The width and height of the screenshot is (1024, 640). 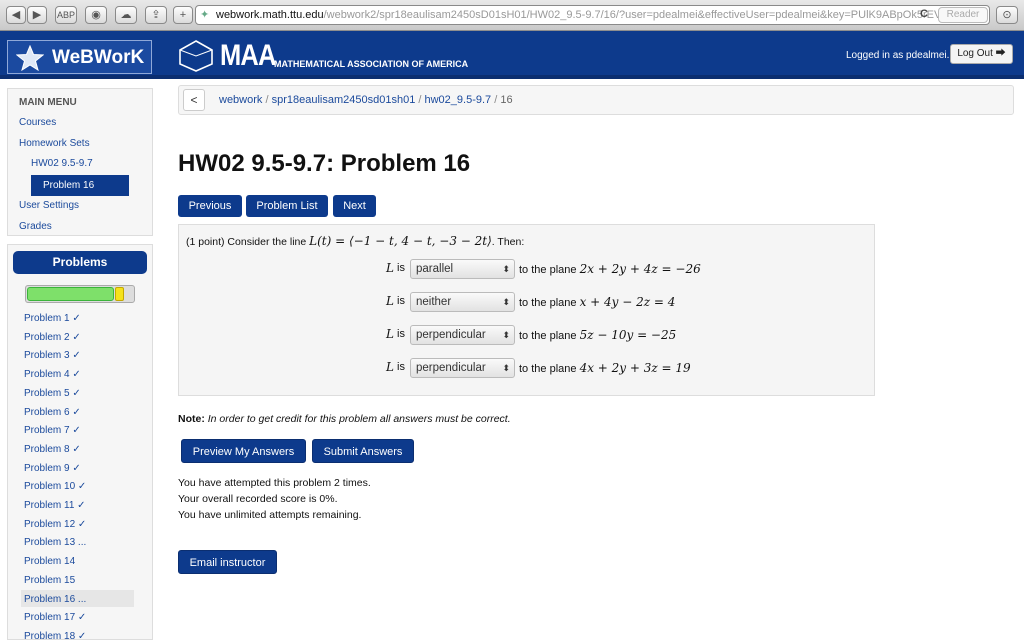 What do you see at coordinates (55, 486) in the screenshot?
I see `problem-link: Problem 10 ✓` at bounding box center [55, 486].